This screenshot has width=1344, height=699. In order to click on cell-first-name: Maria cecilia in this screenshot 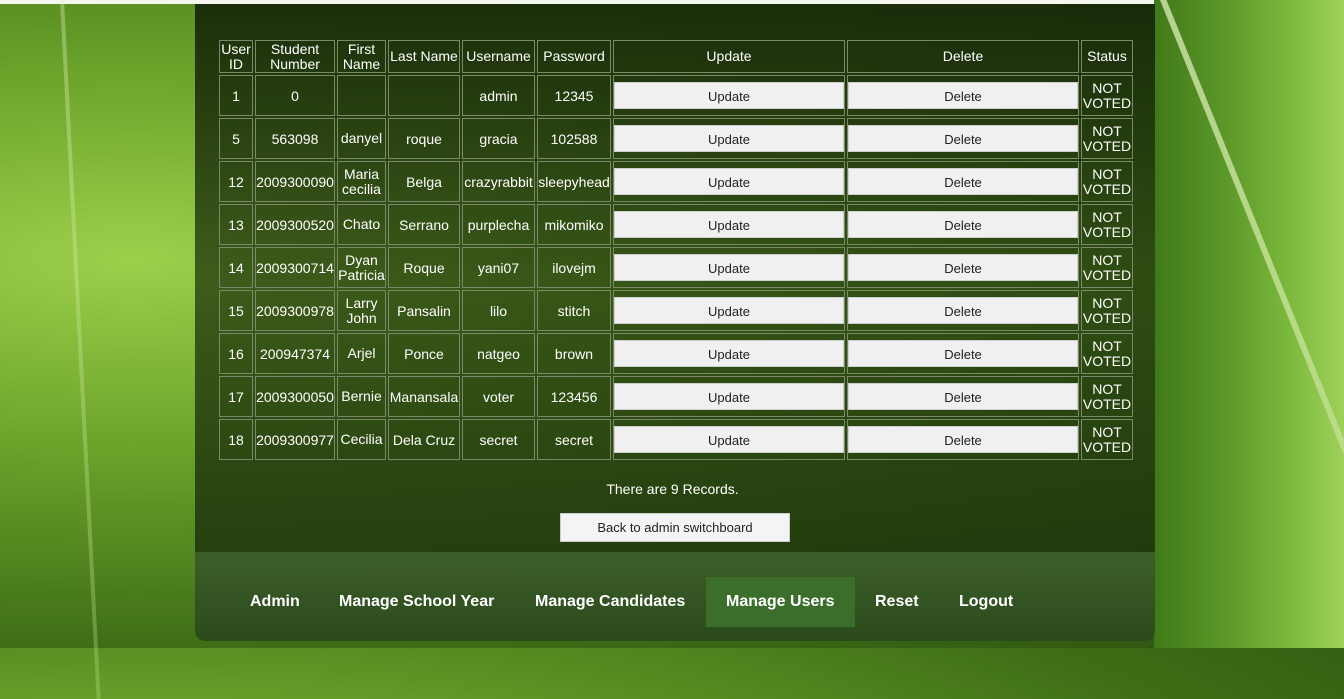, I will do `click(361, 181)`.